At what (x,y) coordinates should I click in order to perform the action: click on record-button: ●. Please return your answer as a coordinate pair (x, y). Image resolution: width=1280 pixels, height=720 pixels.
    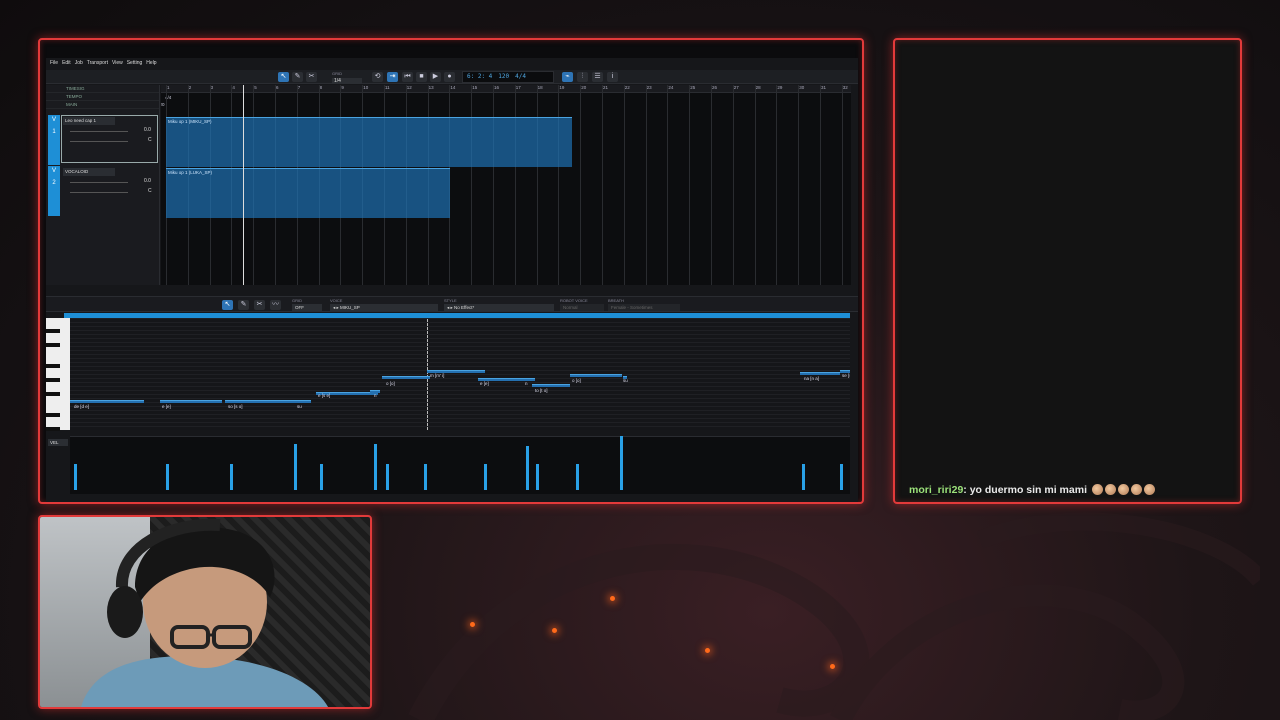
    Looking at the image, I should click on (449, 77).